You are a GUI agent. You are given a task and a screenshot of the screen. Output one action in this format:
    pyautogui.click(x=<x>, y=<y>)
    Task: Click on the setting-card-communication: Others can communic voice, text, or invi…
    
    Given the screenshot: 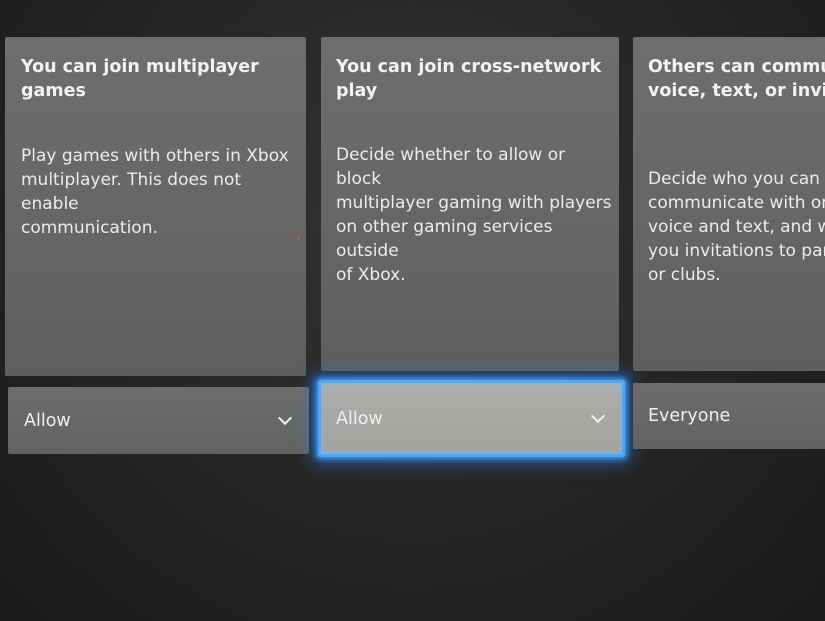 What is the action you would take?
    pyautogui.click(x=729, y=204)
    